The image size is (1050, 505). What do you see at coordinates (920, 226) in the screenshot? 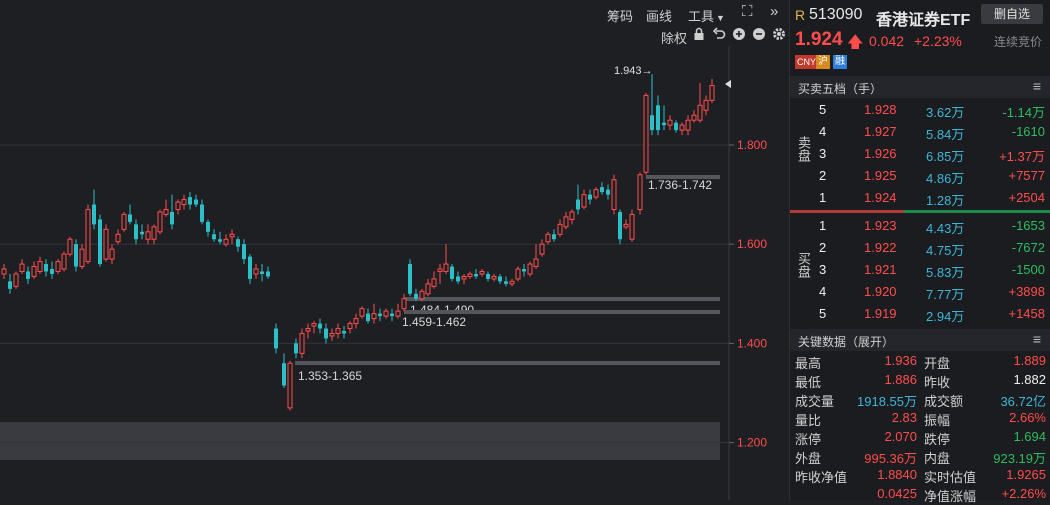
I see `buy-level-row: 1 1.923 4.43万 -1653` at bounding box center [920, 226].